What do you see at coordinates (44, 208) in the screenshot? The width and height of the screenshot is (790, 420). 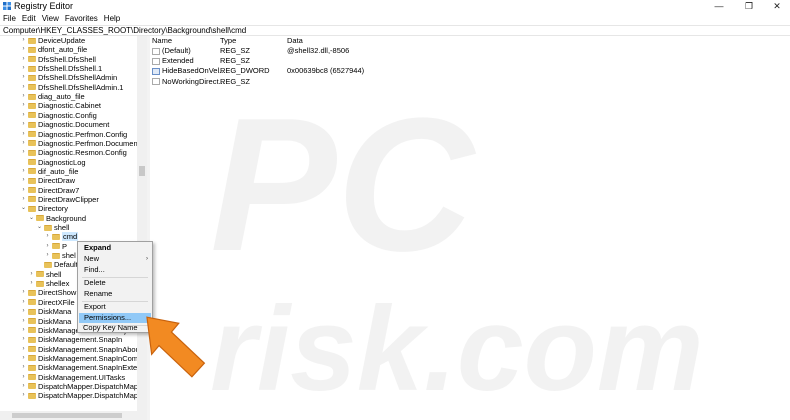 I see `tree-item: ⌄ Directory` at bounding box center [44, 208].